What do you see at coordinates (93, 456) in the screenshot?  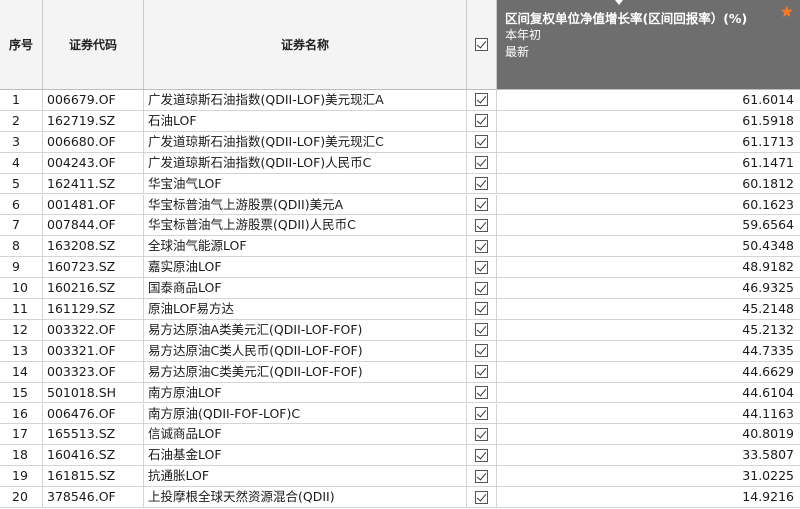 I see `security-code: 160416.SZ` at bounding box center [93, 456].